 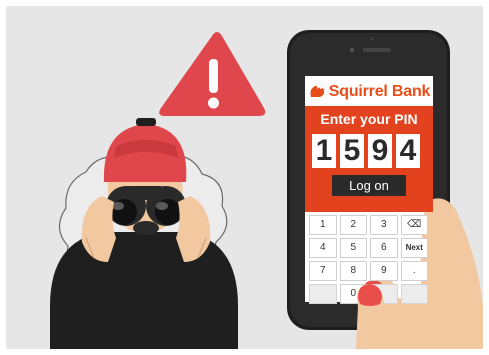 I want to click on backspace-icon: ⌫, so click(x=414, y=225).